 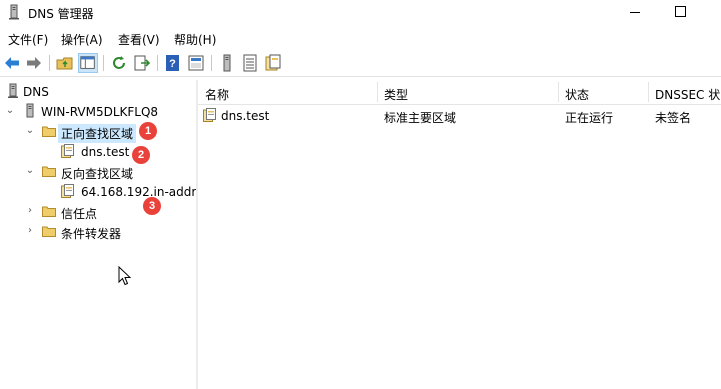 What do you see at coordinates (28, 39) in the screenshot?
I see `menu-file: 文件(F)` at bounding box center [28, 39].